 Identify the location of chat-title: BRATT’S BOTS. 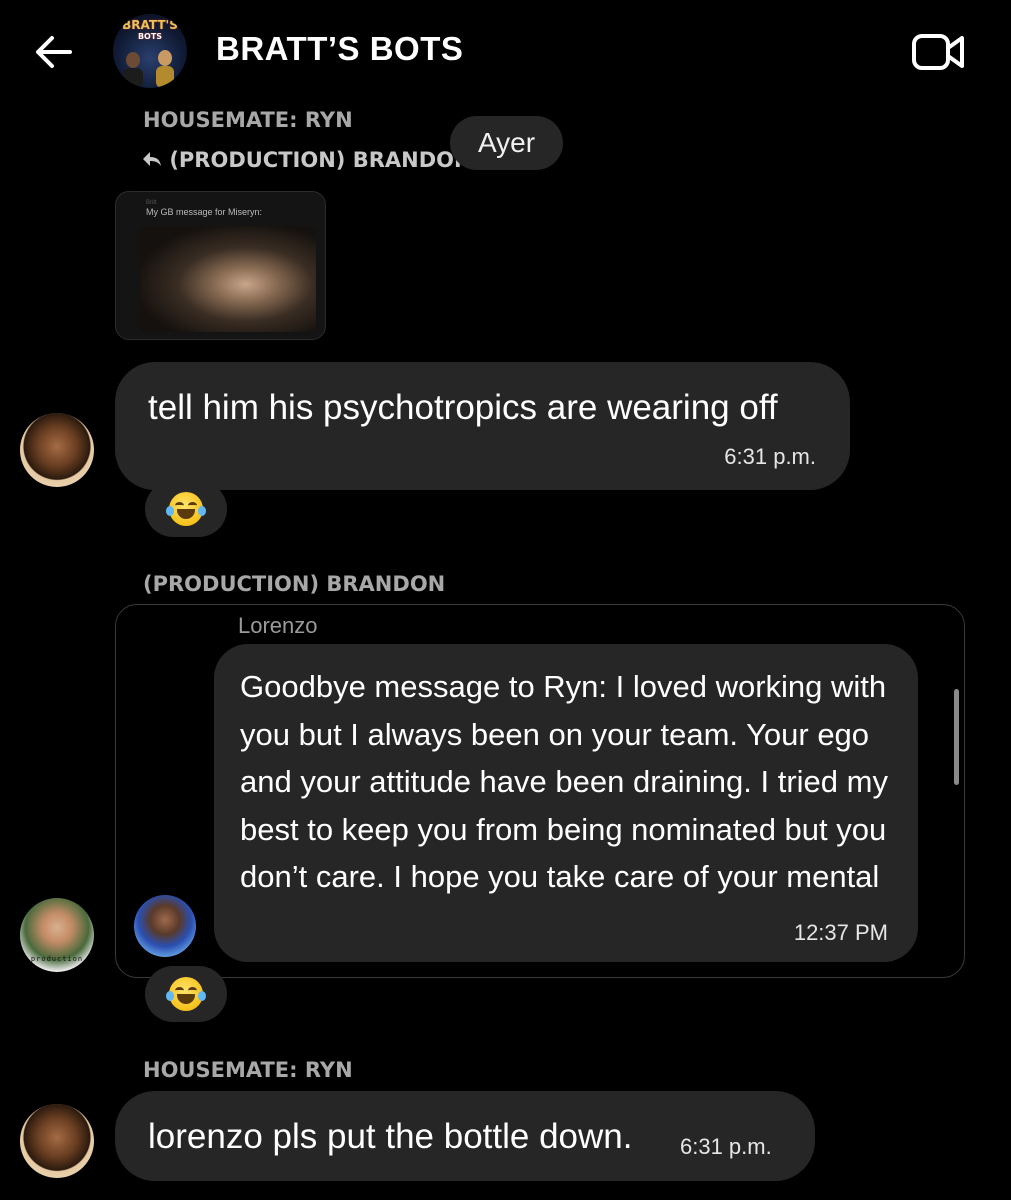
(339, 49).